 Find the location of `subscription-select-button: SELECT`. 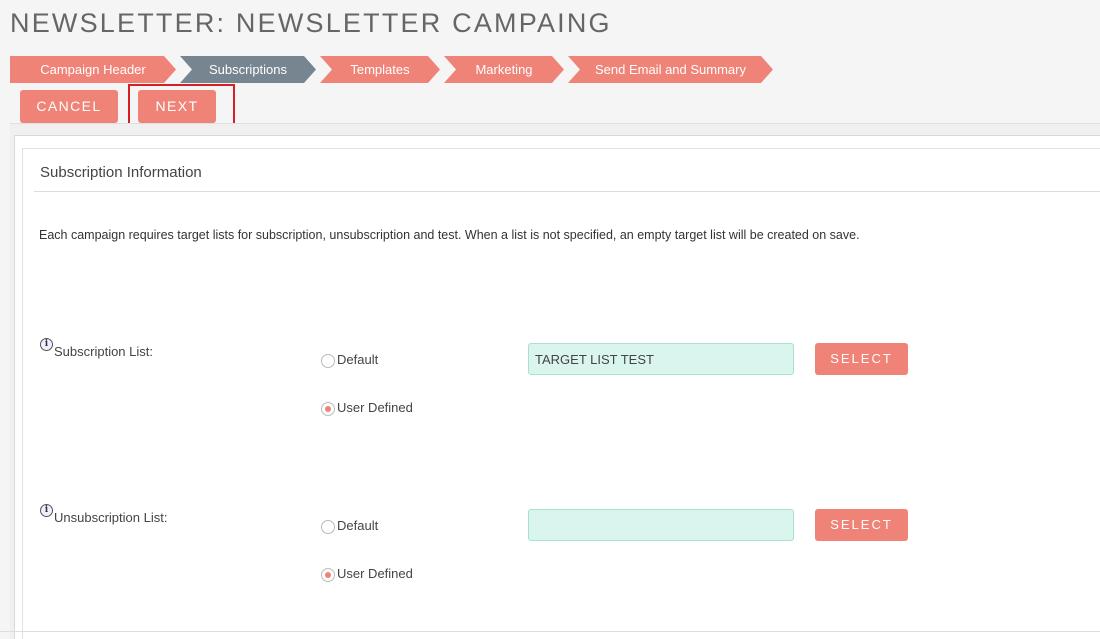

subscription-select-button: SELECT is located at coordinates (861, 359).